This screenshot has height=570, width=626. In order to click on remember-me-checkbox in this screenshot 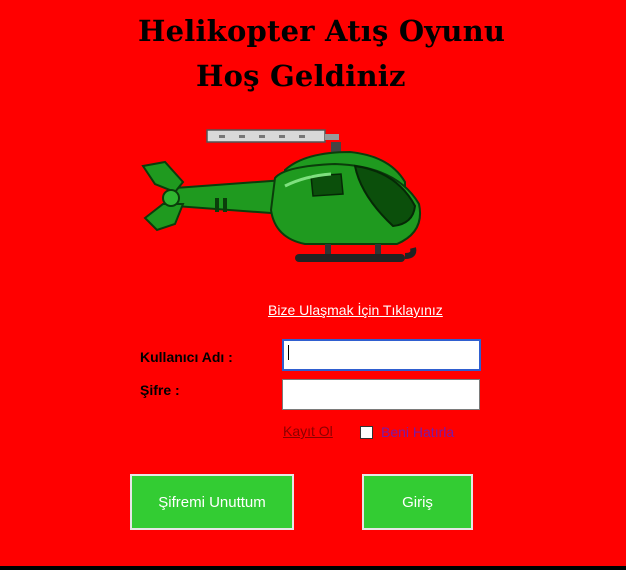, I will do `click(366, 432)`.